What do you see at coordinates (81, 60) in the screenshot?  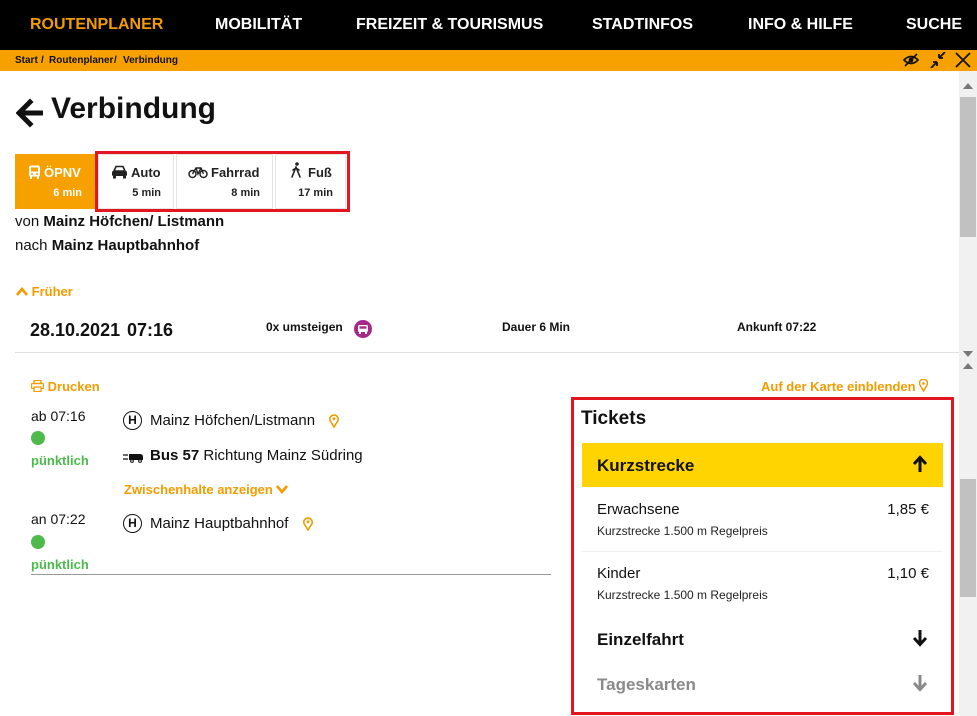 I see `breadcrumb-routenplaner: Routenplaner` at bounding box center [81, 60].